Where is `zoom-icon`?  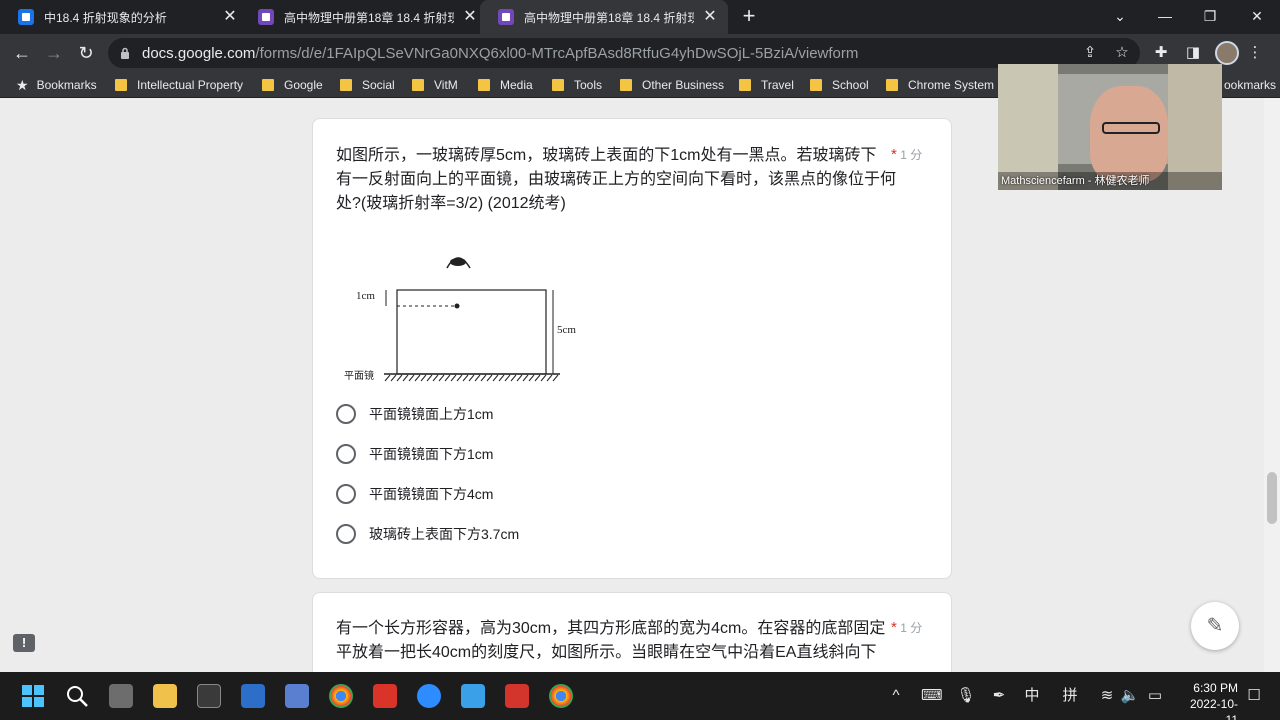
zoom-icon is located at coordinates (429, 696).